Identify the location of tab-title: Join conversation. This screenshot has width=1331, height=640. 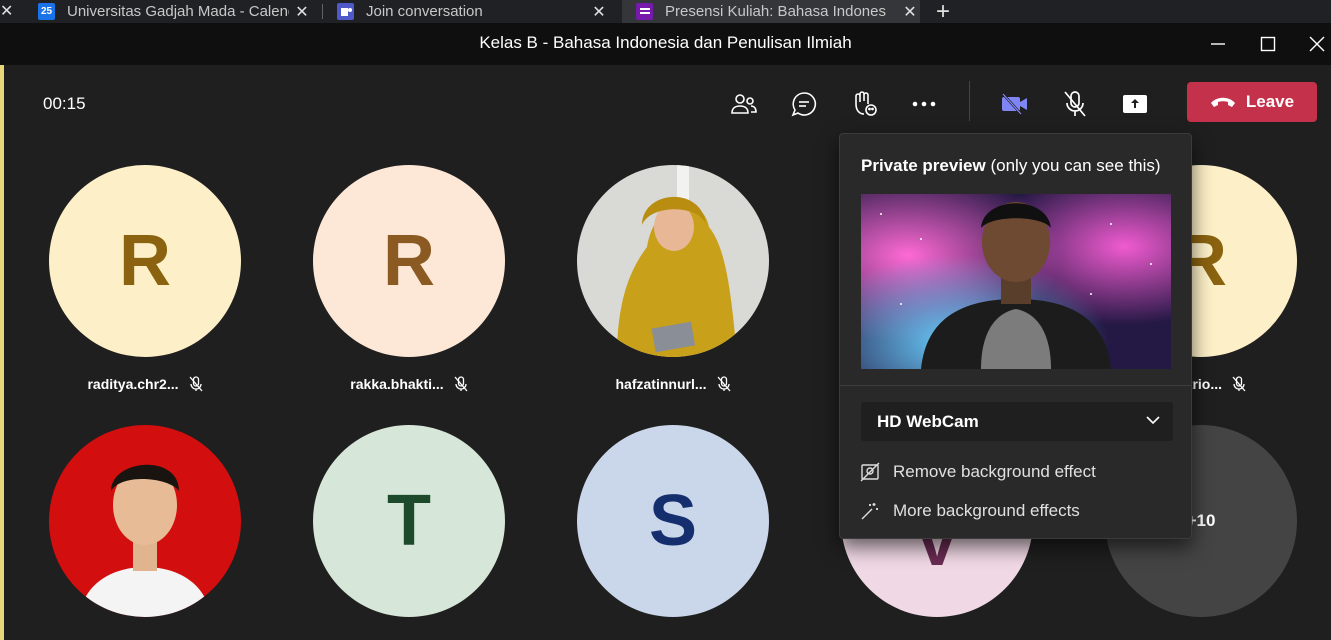
(424, 11).